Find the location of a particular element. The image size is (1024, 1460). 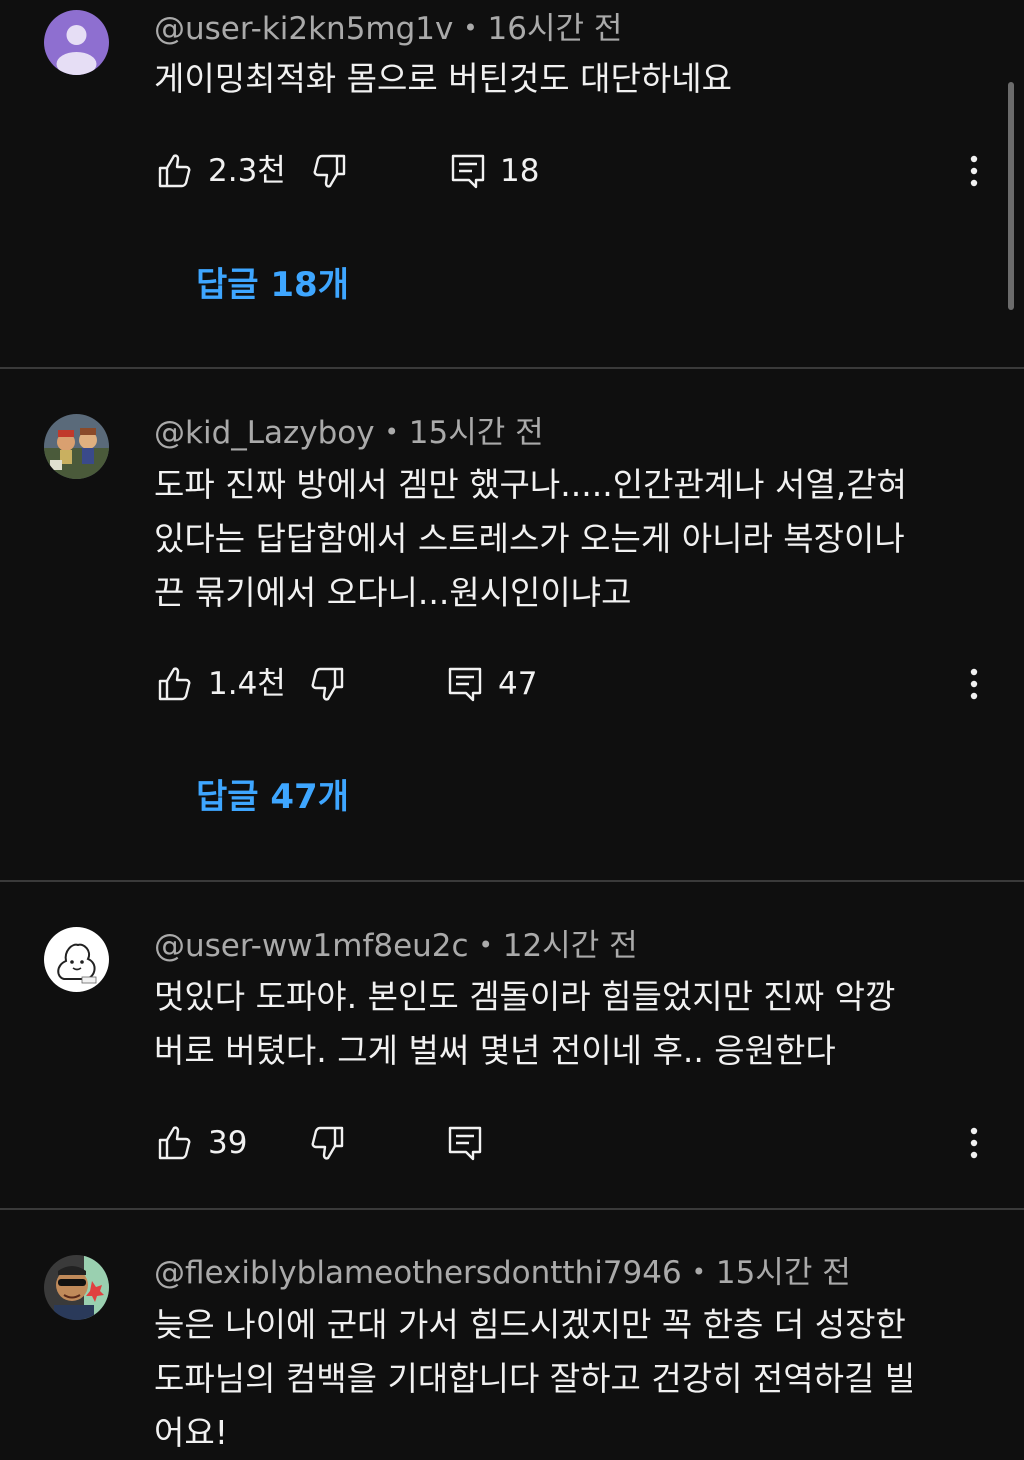

comment-meta: @flexiblyblameothersdontthi7946 • 15시간 전 is located at coordinates (502, 1274).